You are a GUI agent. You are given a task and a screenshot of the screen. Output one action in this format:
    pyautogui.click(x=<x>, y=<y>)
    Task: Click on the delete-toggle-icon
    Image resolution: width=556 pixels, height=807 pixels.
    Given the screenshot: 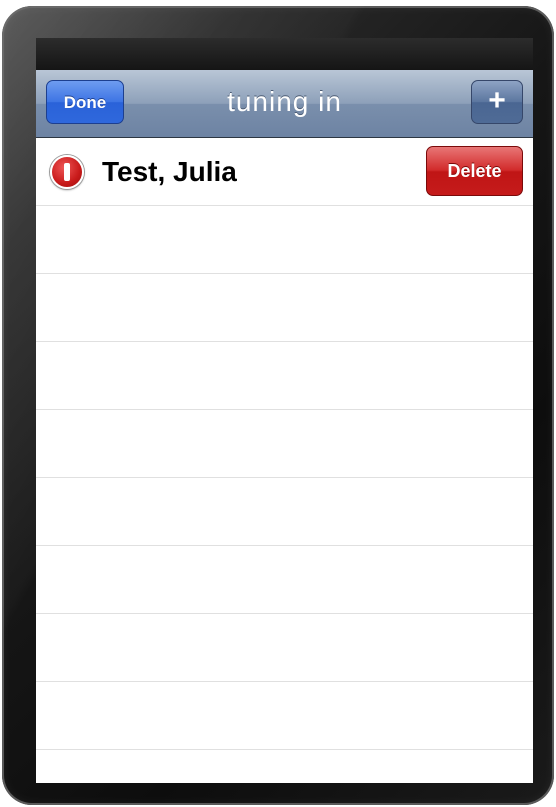 What is the action you would take?
    pyautogui.click(x=67, y=172)
    